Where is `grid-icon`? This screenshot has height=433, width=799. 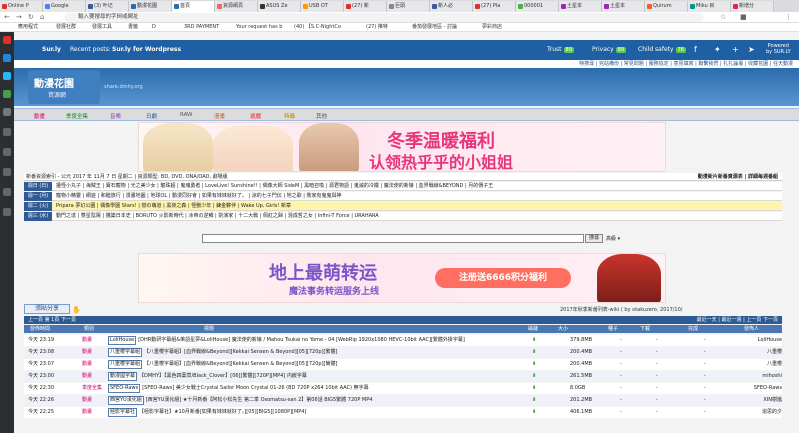
grid-icon is located at coordinates (7, 132).